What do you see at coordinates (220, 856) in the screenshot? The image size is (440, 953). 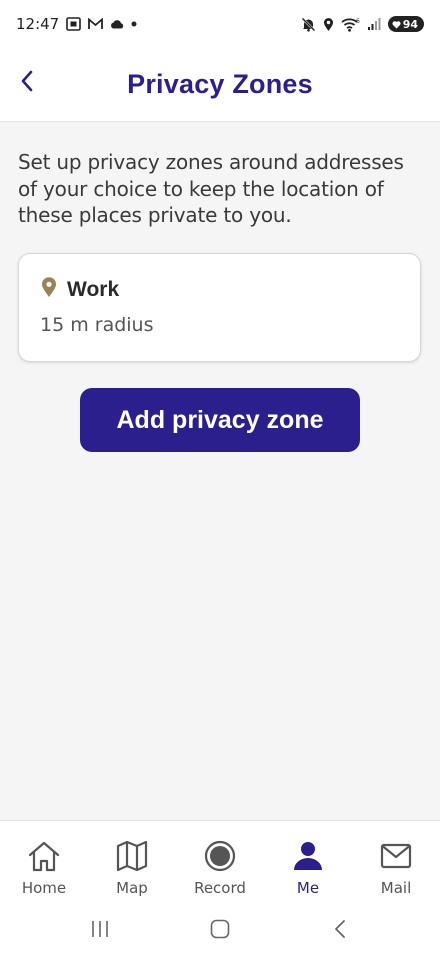 I see `record-icon` at bounding box center [220, 856].